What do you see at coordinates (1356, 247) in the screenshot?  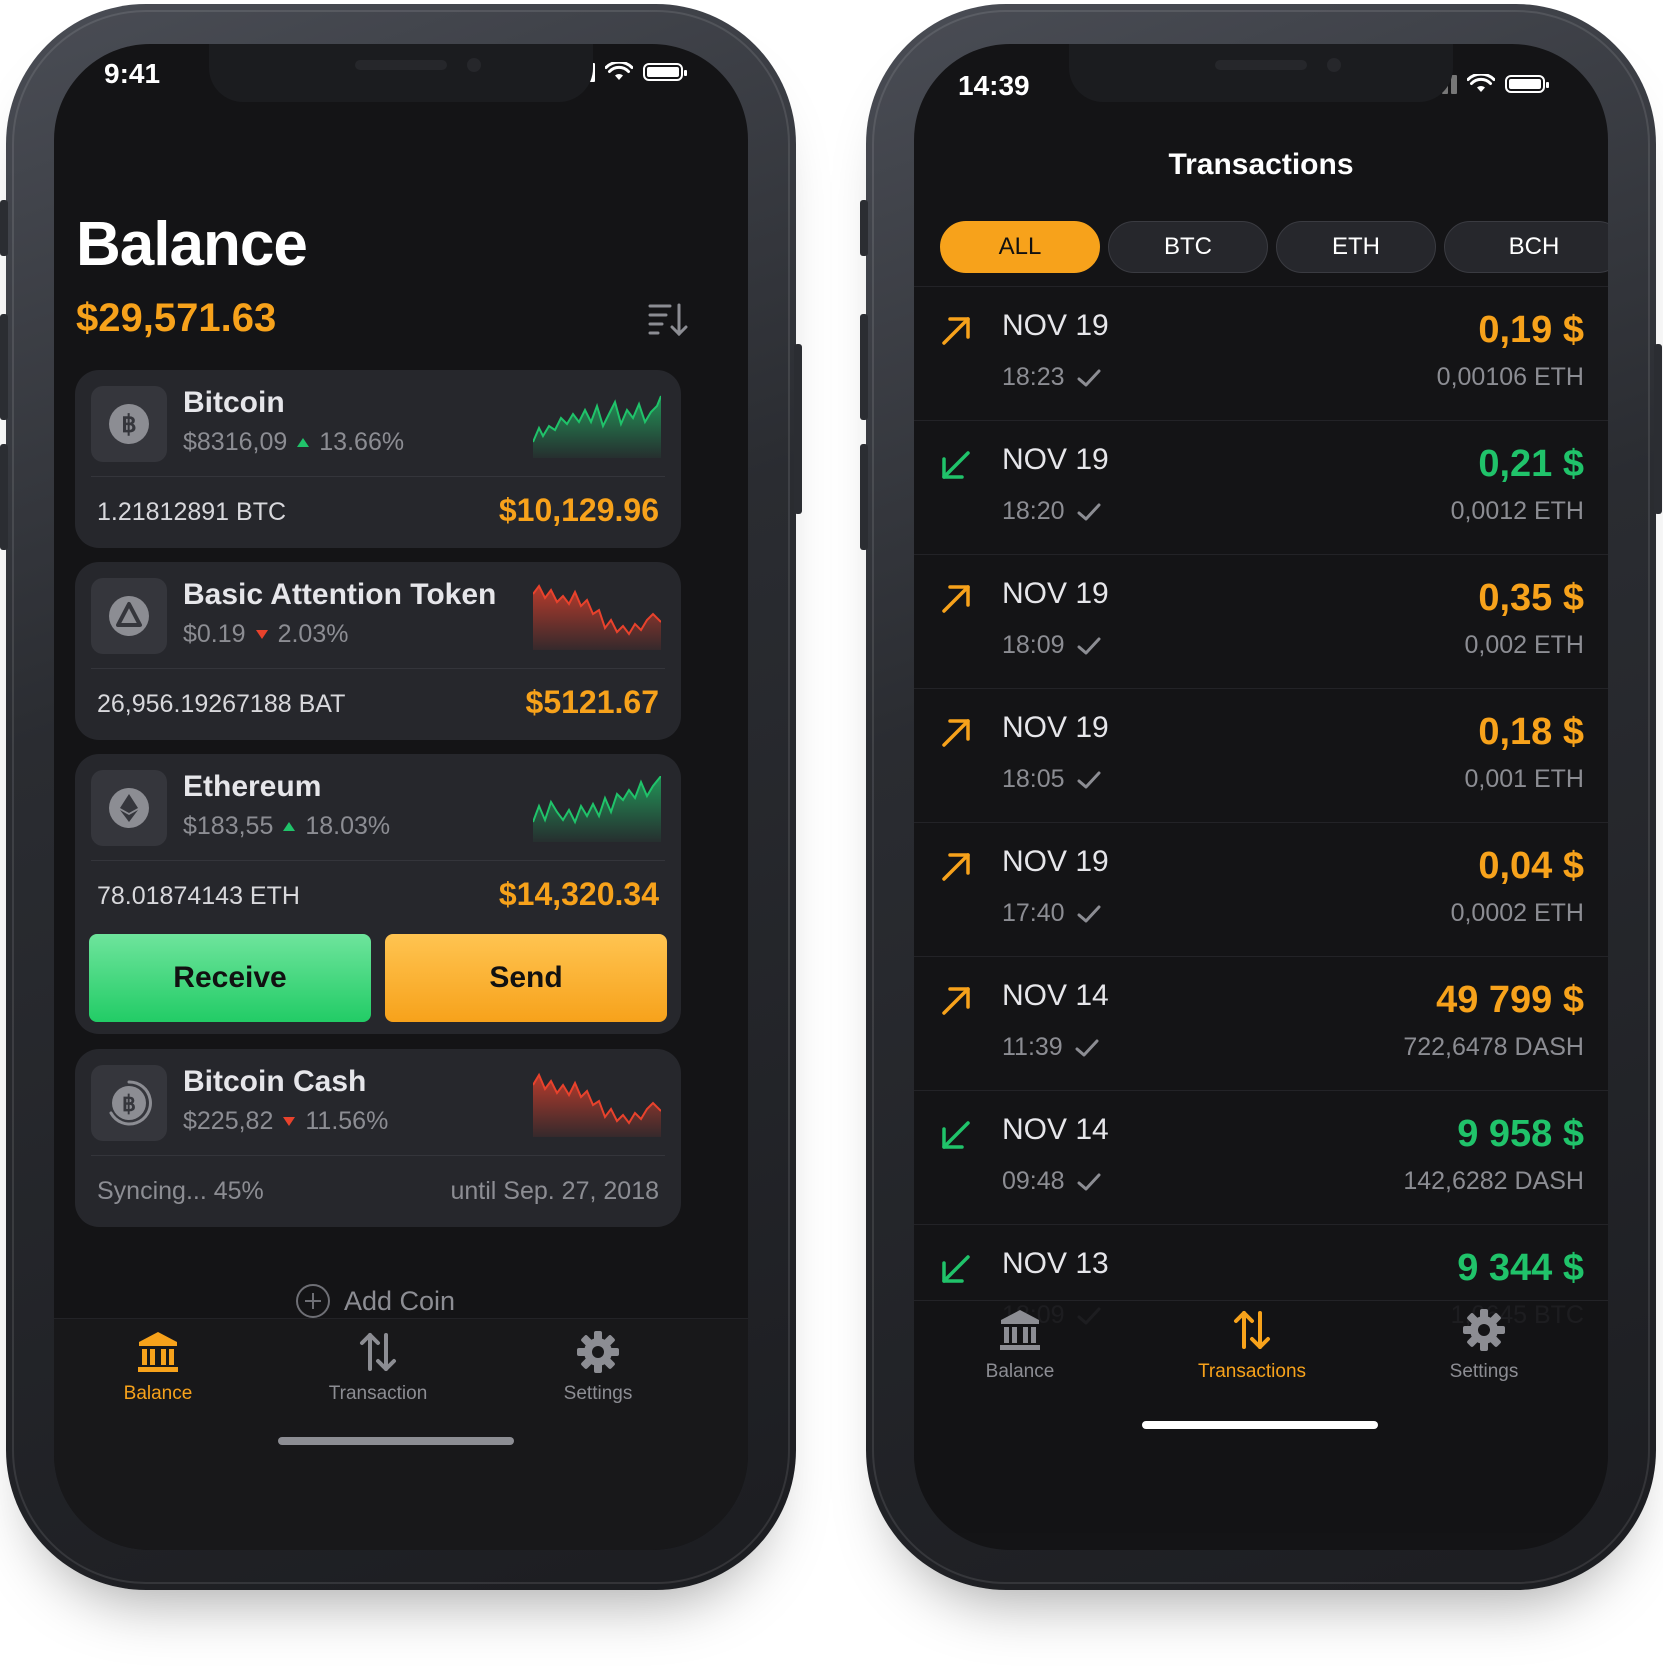 I see `filter-eth: ETH` at bounding box center [1356, 247].